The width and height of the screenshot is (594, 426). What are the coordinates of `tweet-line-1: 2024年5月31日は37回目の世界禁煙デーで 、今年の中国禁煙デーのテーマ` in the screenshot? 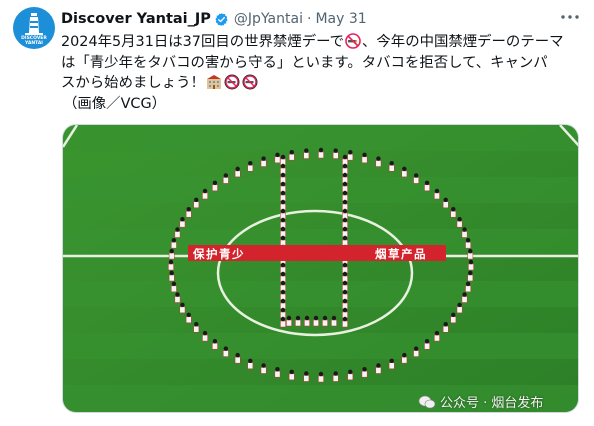 It's located at (321, 42).